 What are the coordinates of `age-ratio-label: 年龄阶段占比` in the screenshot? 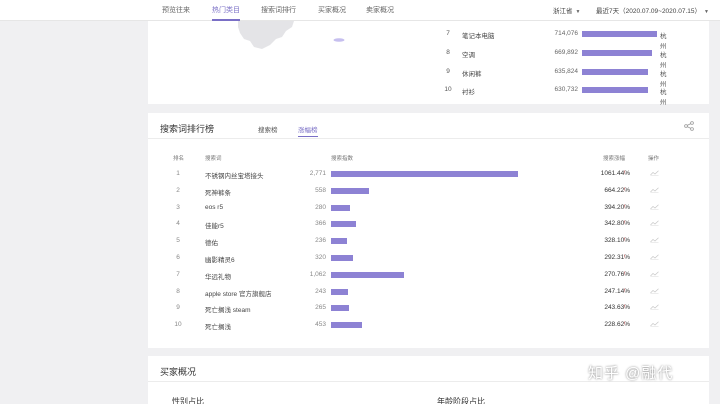 It's located at (461, 400).